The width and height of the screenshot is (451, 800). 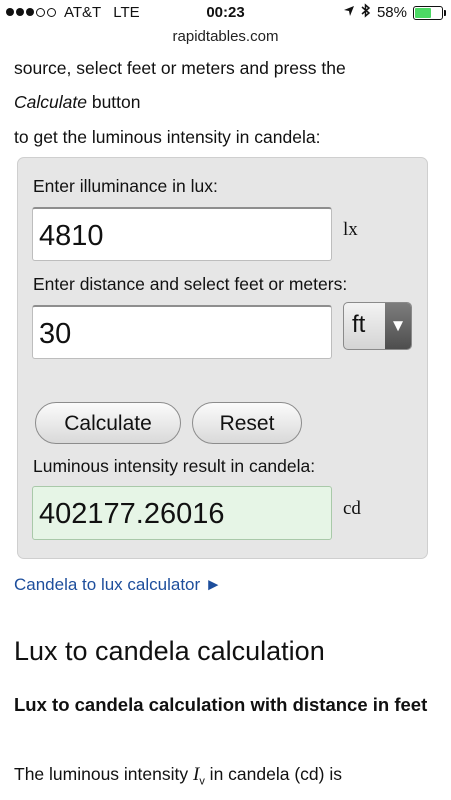 What do you see at coordinates (182, 234) in the screenshot?
I see `illuminance-input: 4810` at bounding box center [182, 234].